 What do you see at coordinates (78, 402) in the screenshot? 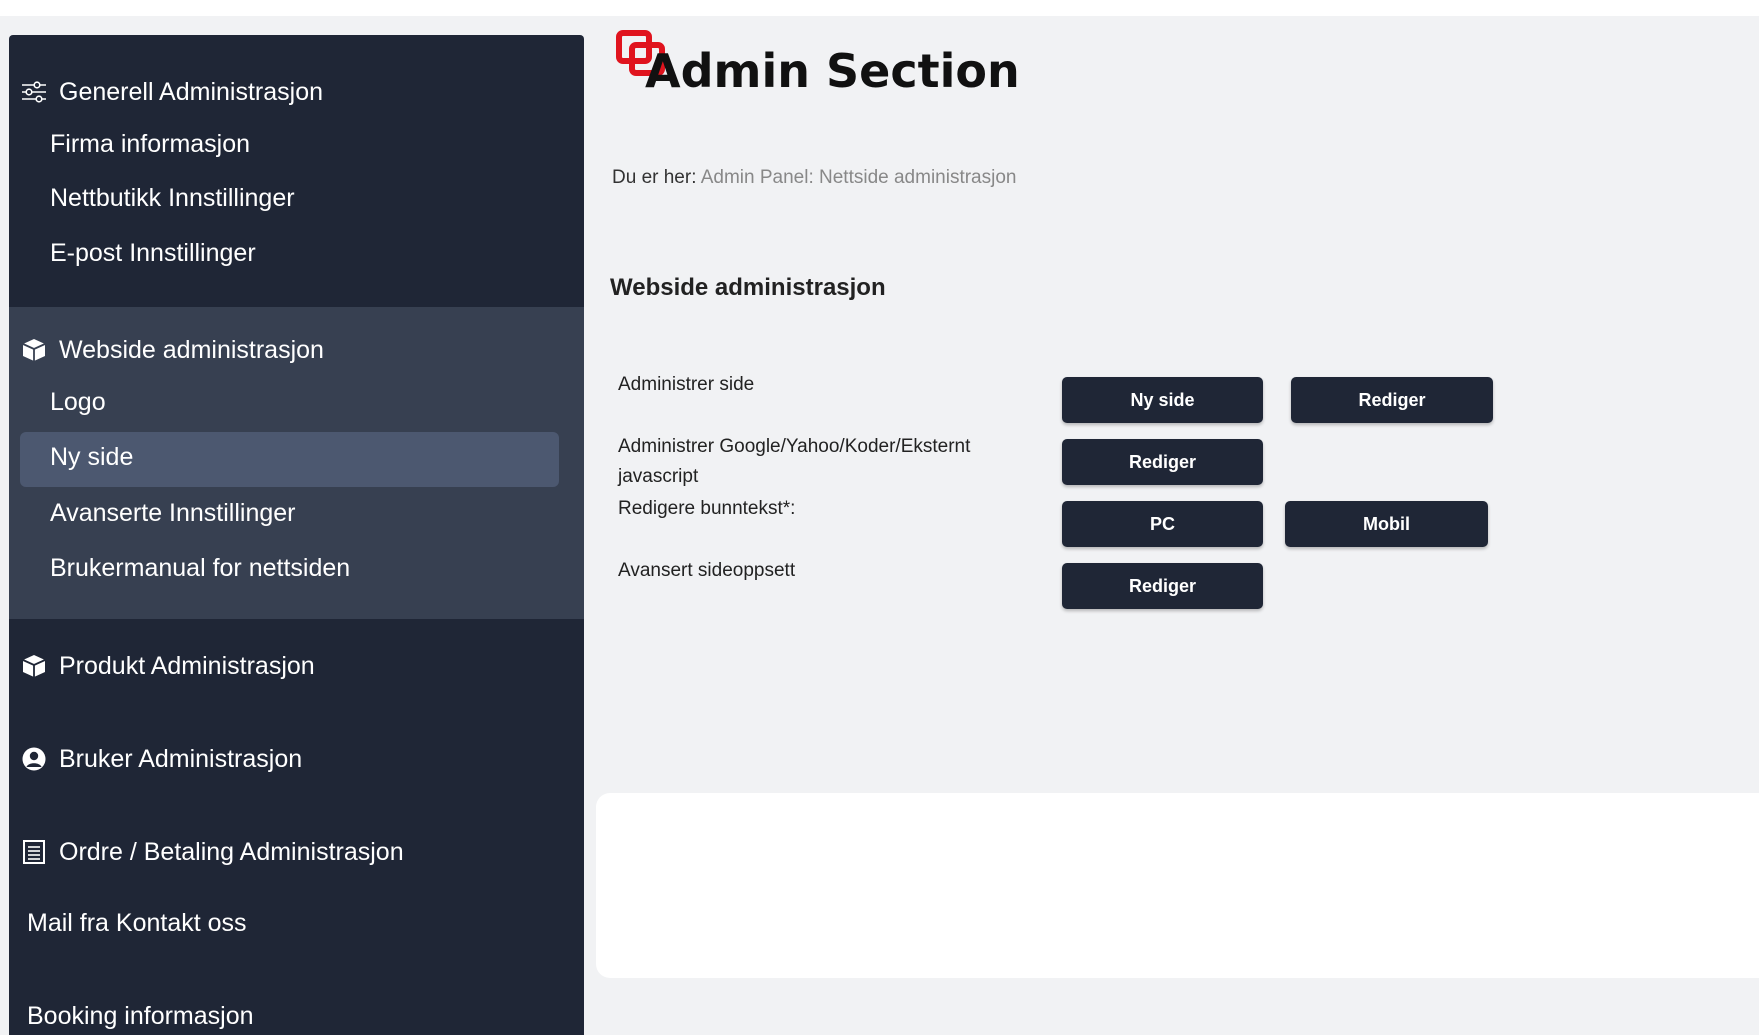
I see `sidebar-item-logo: Logo` at bounding box center [78, 402].